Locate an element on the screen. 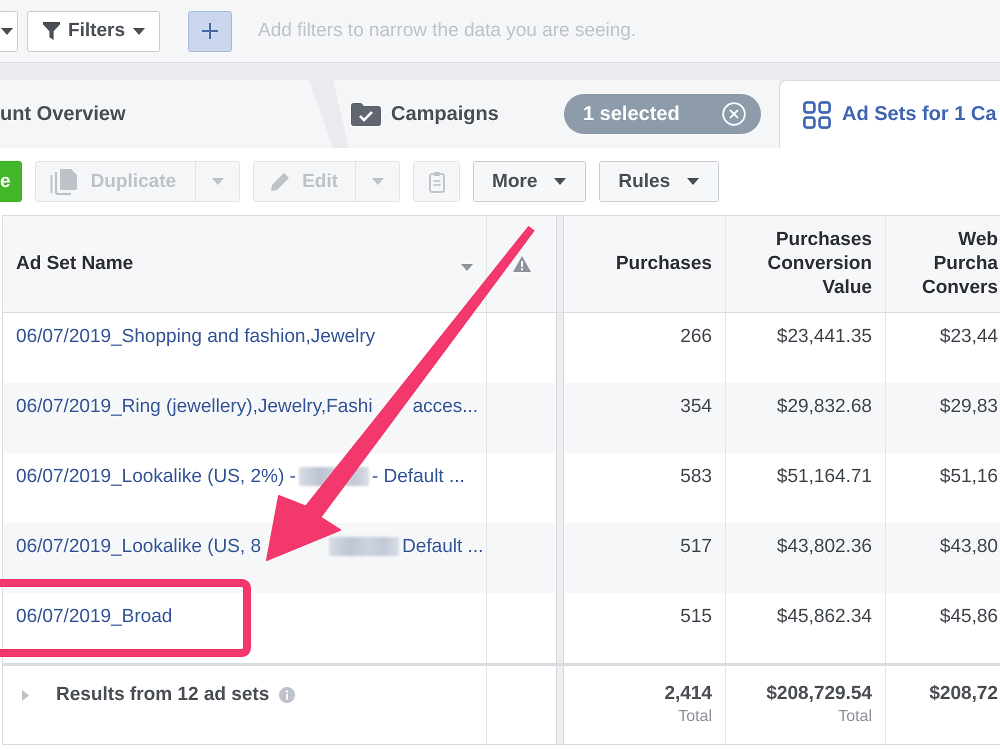 The width and height of the screenshot is (1000, 750). ad-set-link: 06/07/2019_Broad is located at coordinates (94, 617).